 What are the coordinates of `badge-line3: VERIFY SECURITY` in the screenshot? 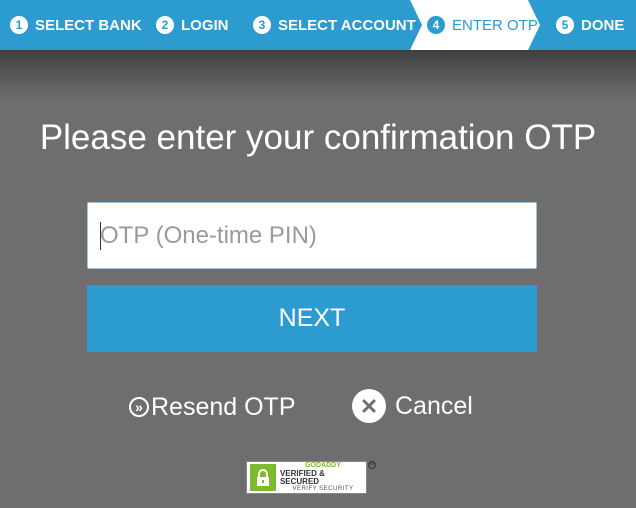 It's located at (323, 489).